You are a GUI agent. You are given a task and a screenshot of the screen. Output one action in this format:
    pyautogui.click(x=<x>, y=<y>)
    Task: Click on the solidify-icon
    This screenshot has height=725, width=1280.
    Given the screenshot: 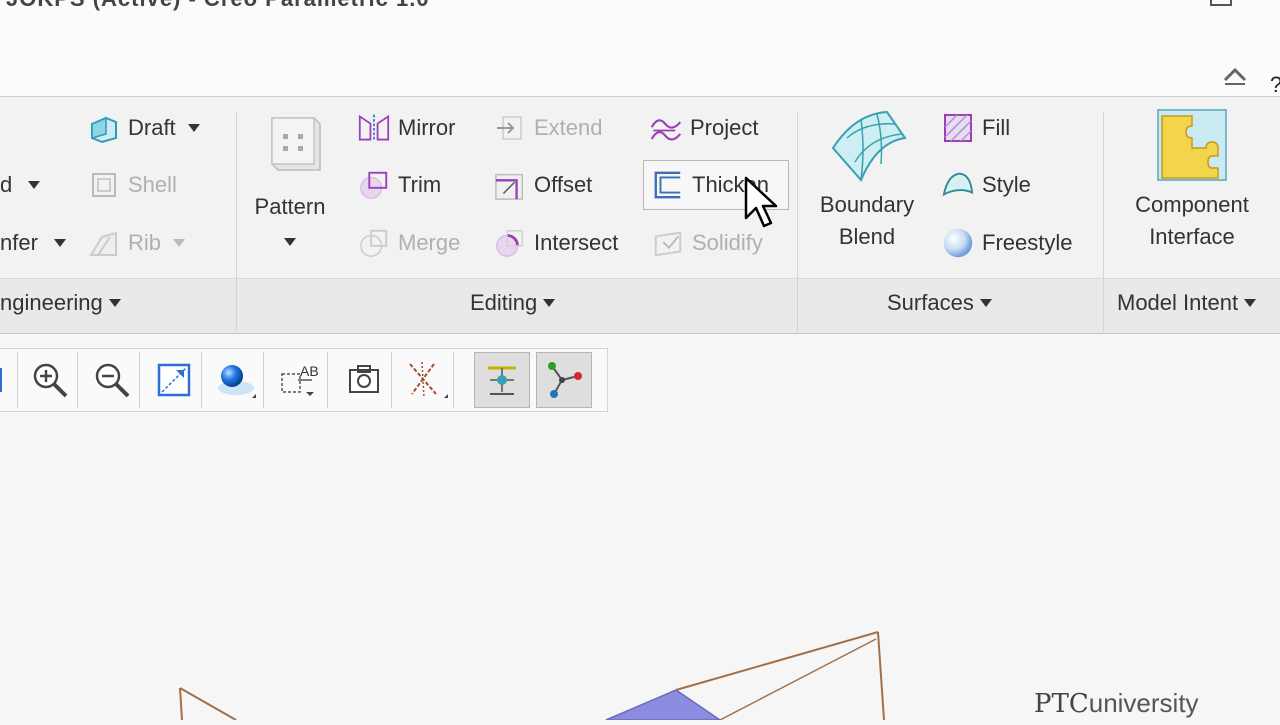 What is the action you would take?
    pyautogui.click(x=668, y=243)
    